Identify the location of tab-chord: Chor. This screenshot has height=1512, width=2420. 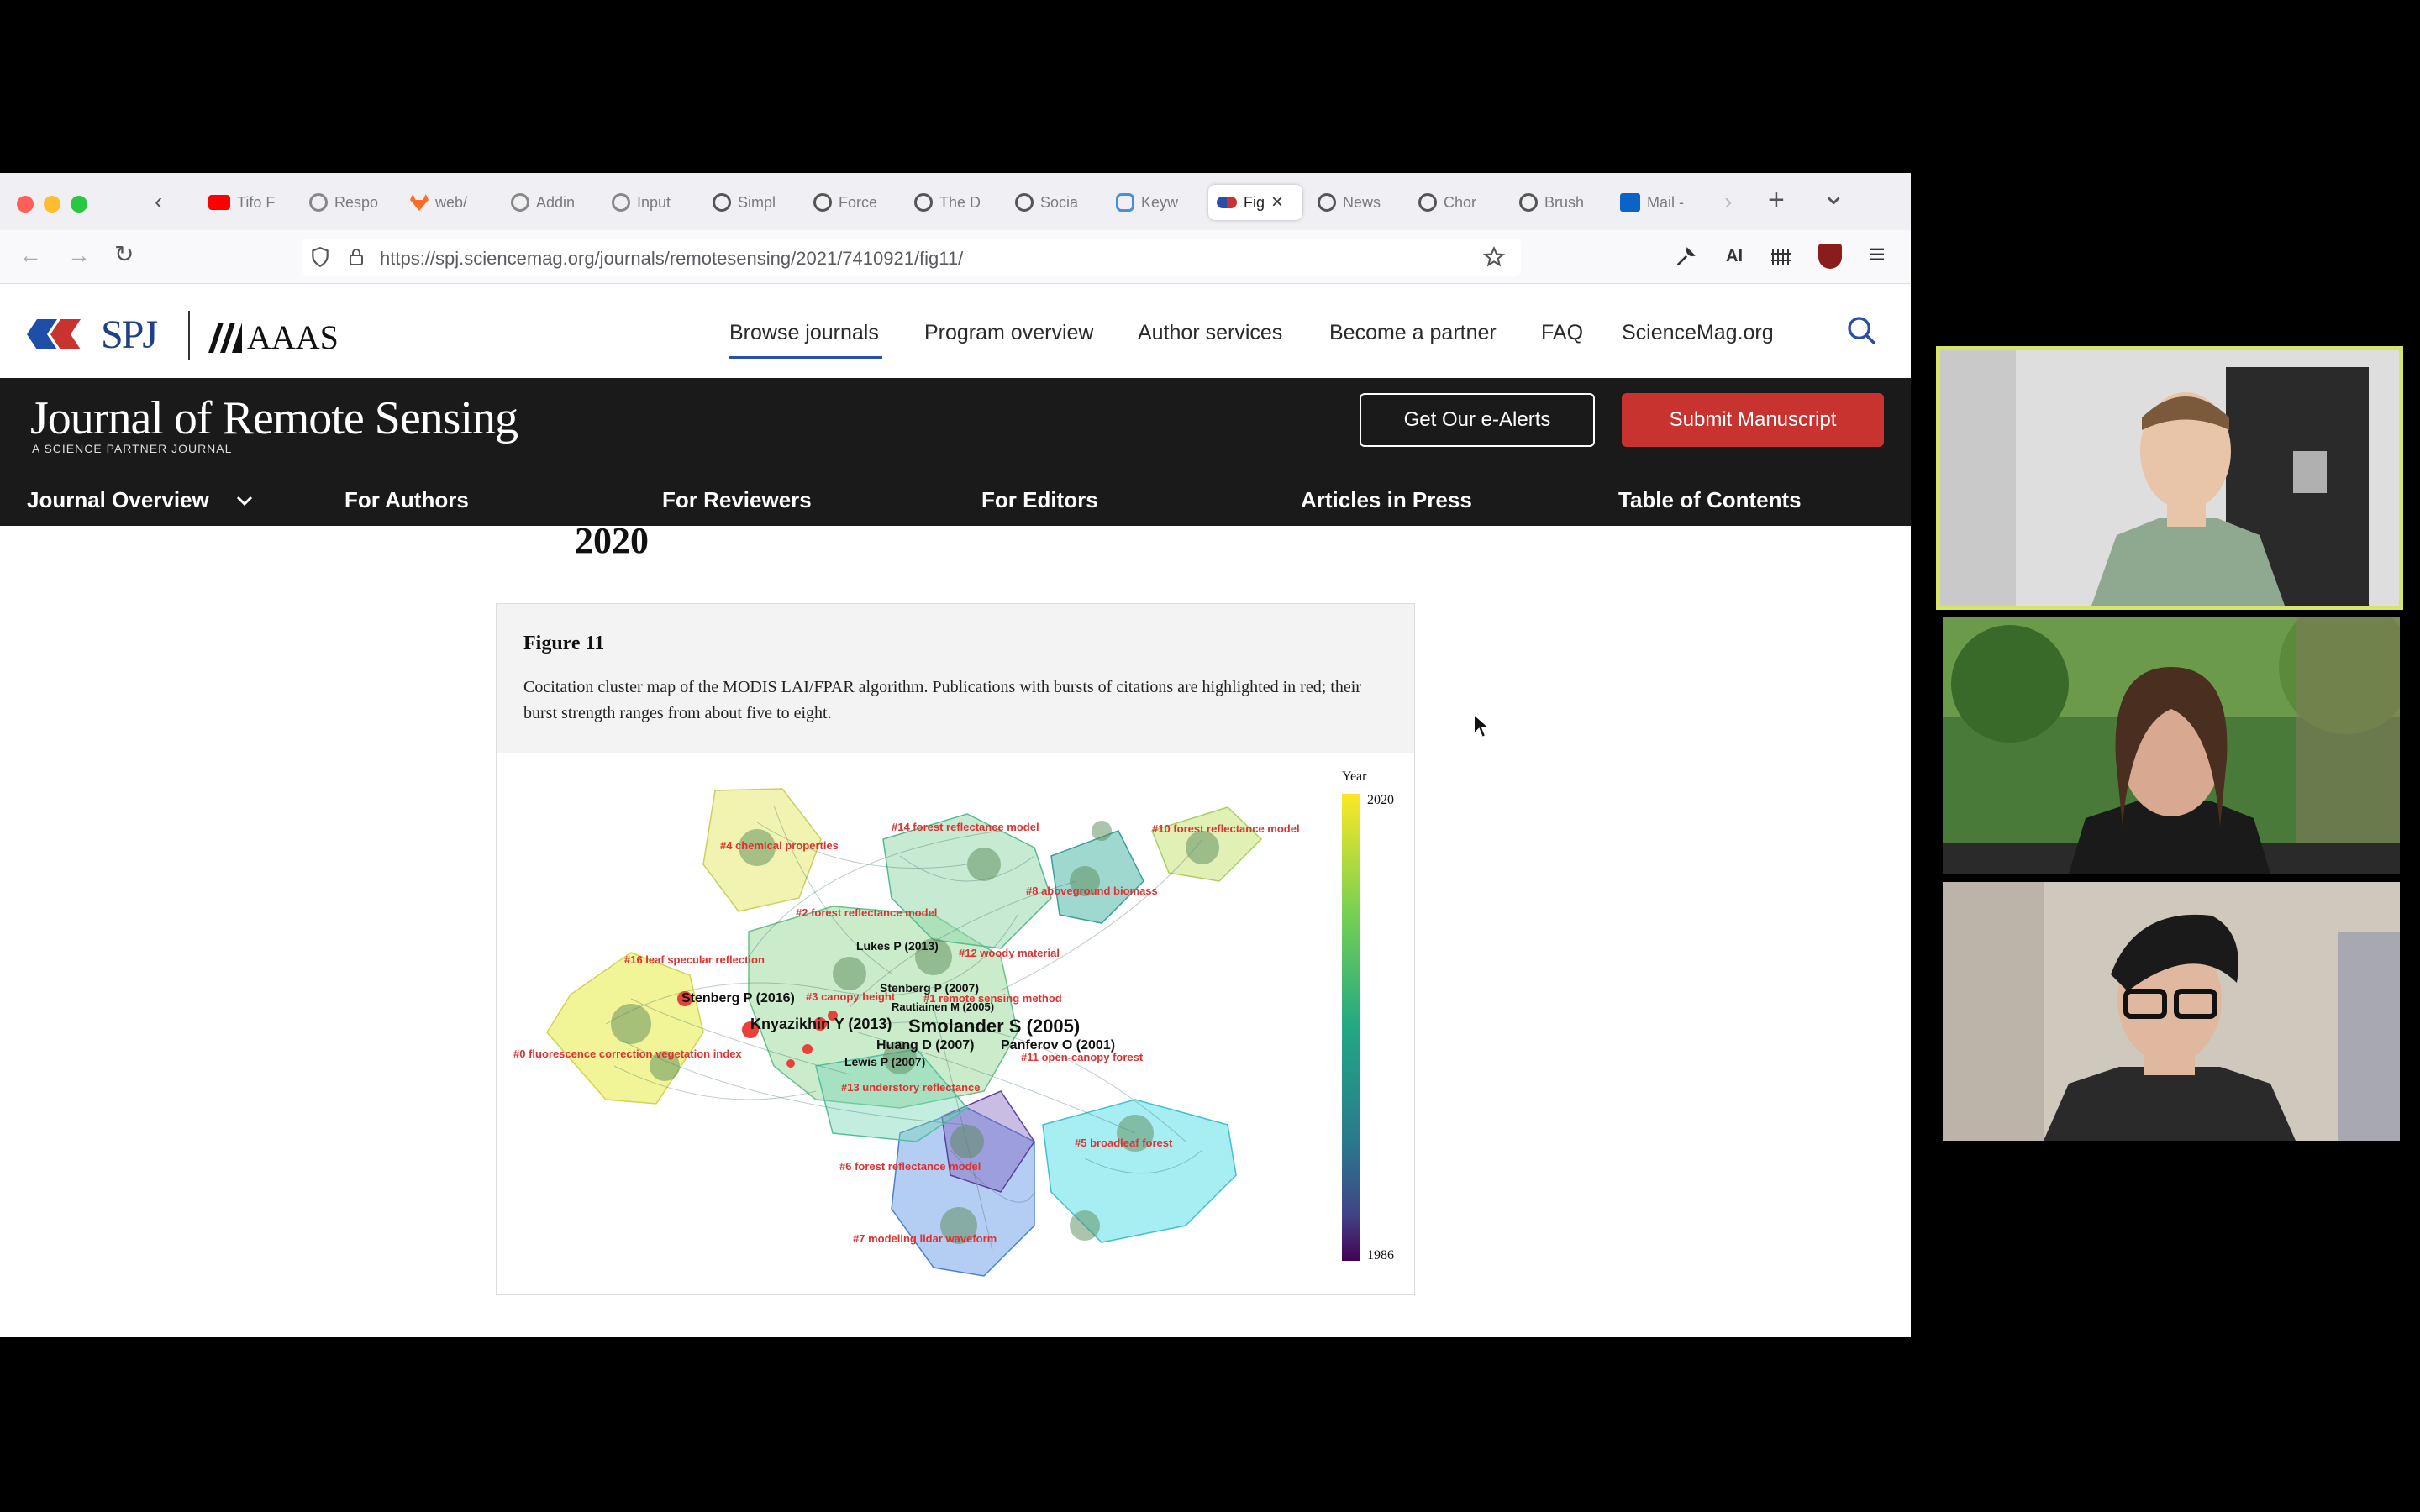
(1460, 202).